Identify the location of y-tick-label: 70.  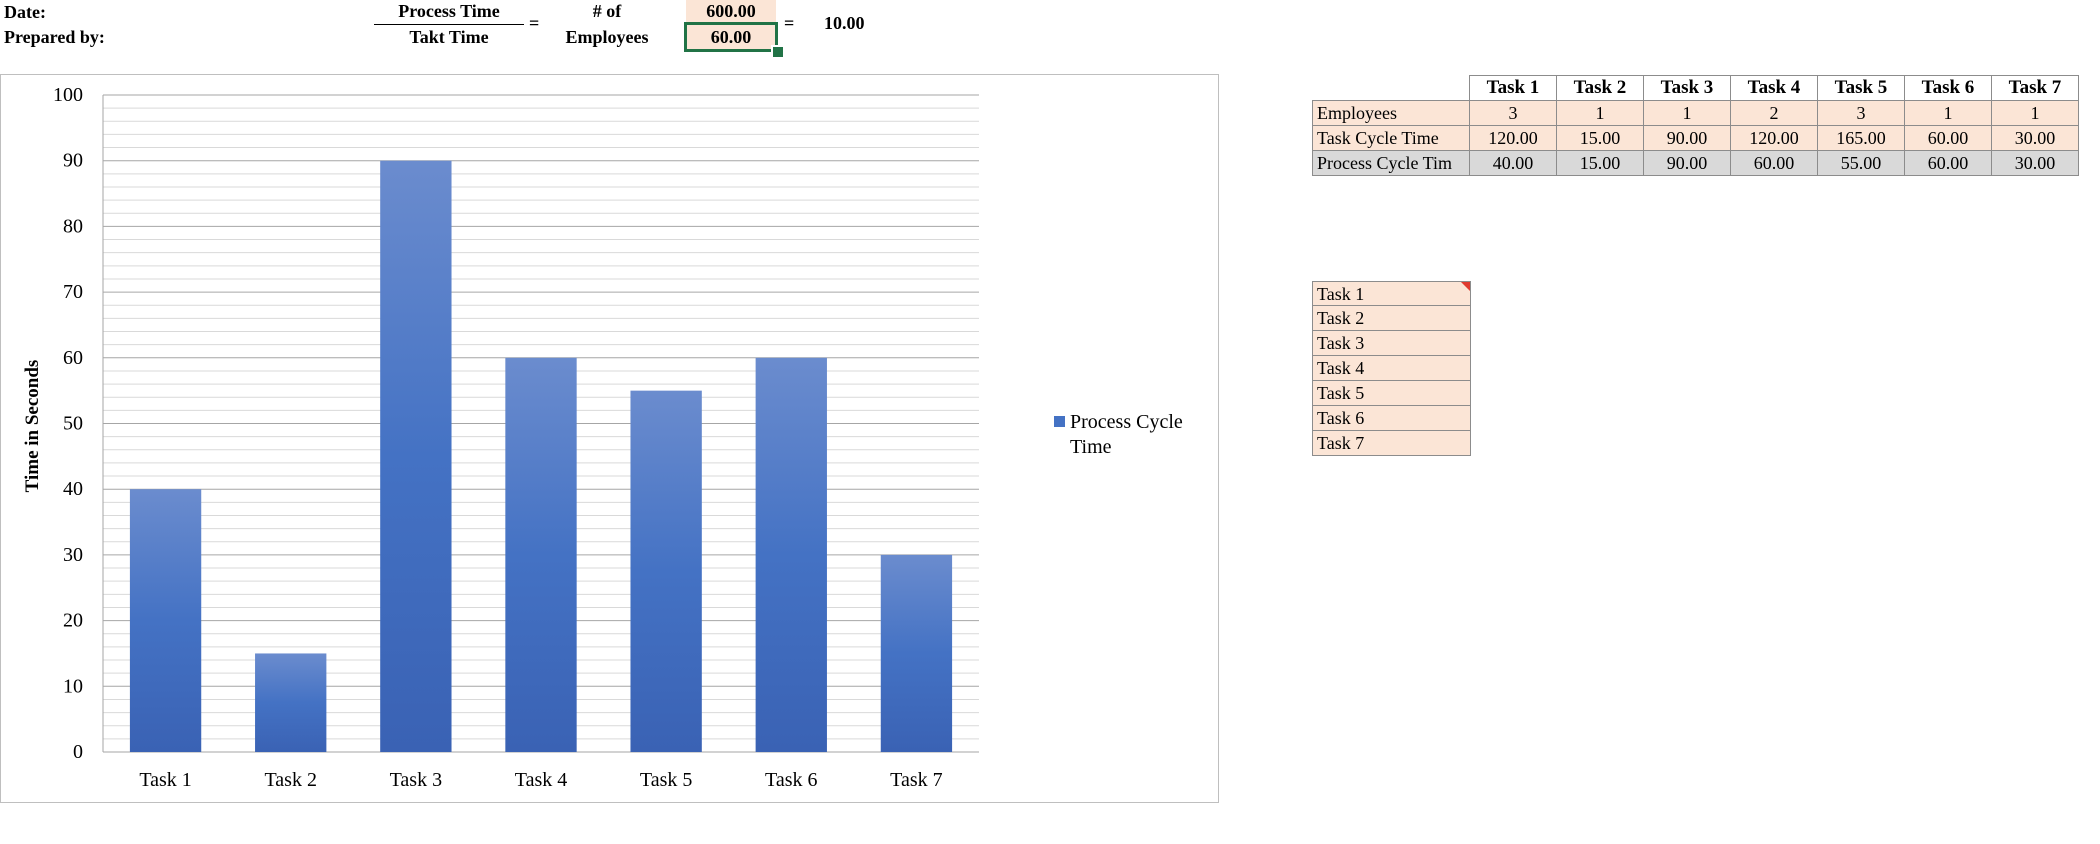
(73, 292).